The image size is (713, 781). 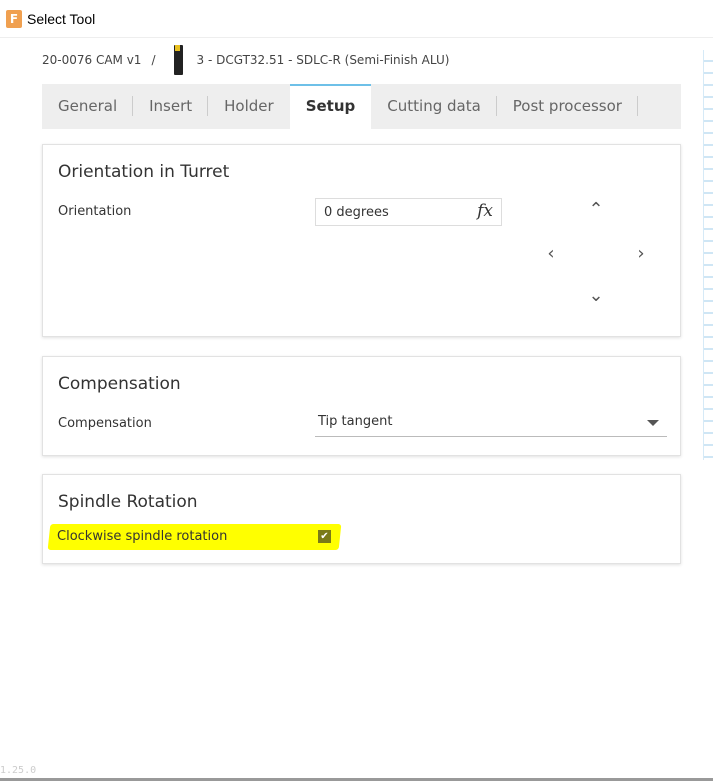 I want to click on tab-holder: Holder, so click(x=249, y=106).